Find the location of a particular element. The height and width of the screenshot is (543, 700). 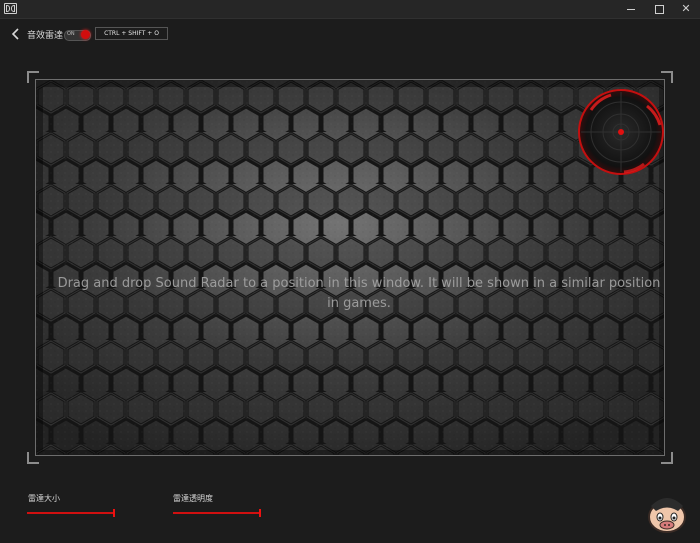

minimize-icon is located at coordinates (631, 9).